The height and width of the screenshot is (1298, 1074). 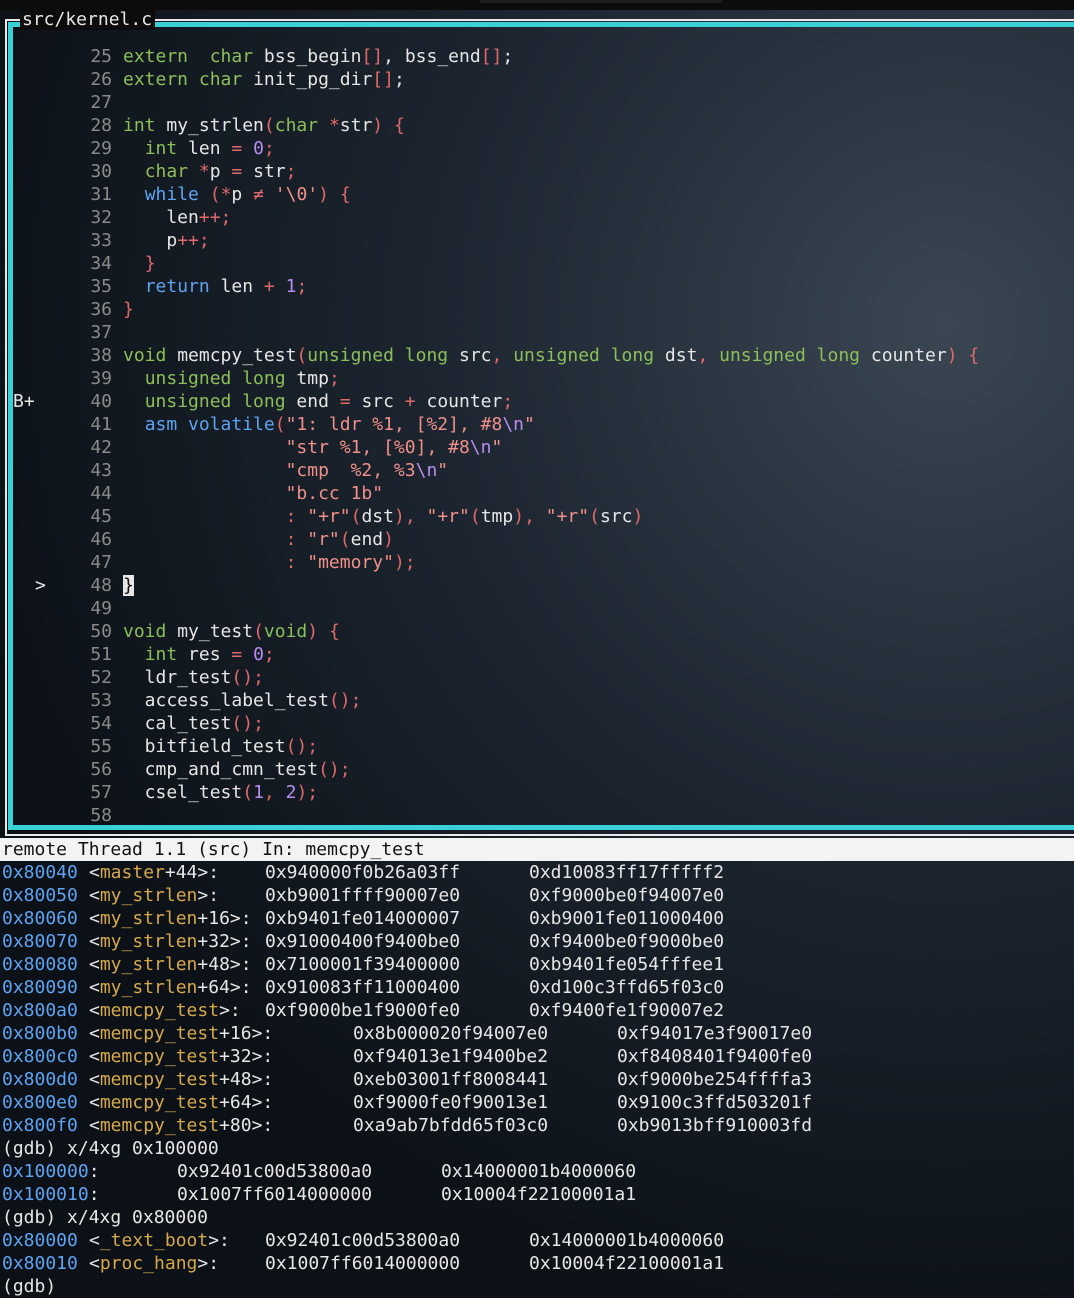 I want to click on source-line: 29 int len = 0;, so click(x=537, y=148).